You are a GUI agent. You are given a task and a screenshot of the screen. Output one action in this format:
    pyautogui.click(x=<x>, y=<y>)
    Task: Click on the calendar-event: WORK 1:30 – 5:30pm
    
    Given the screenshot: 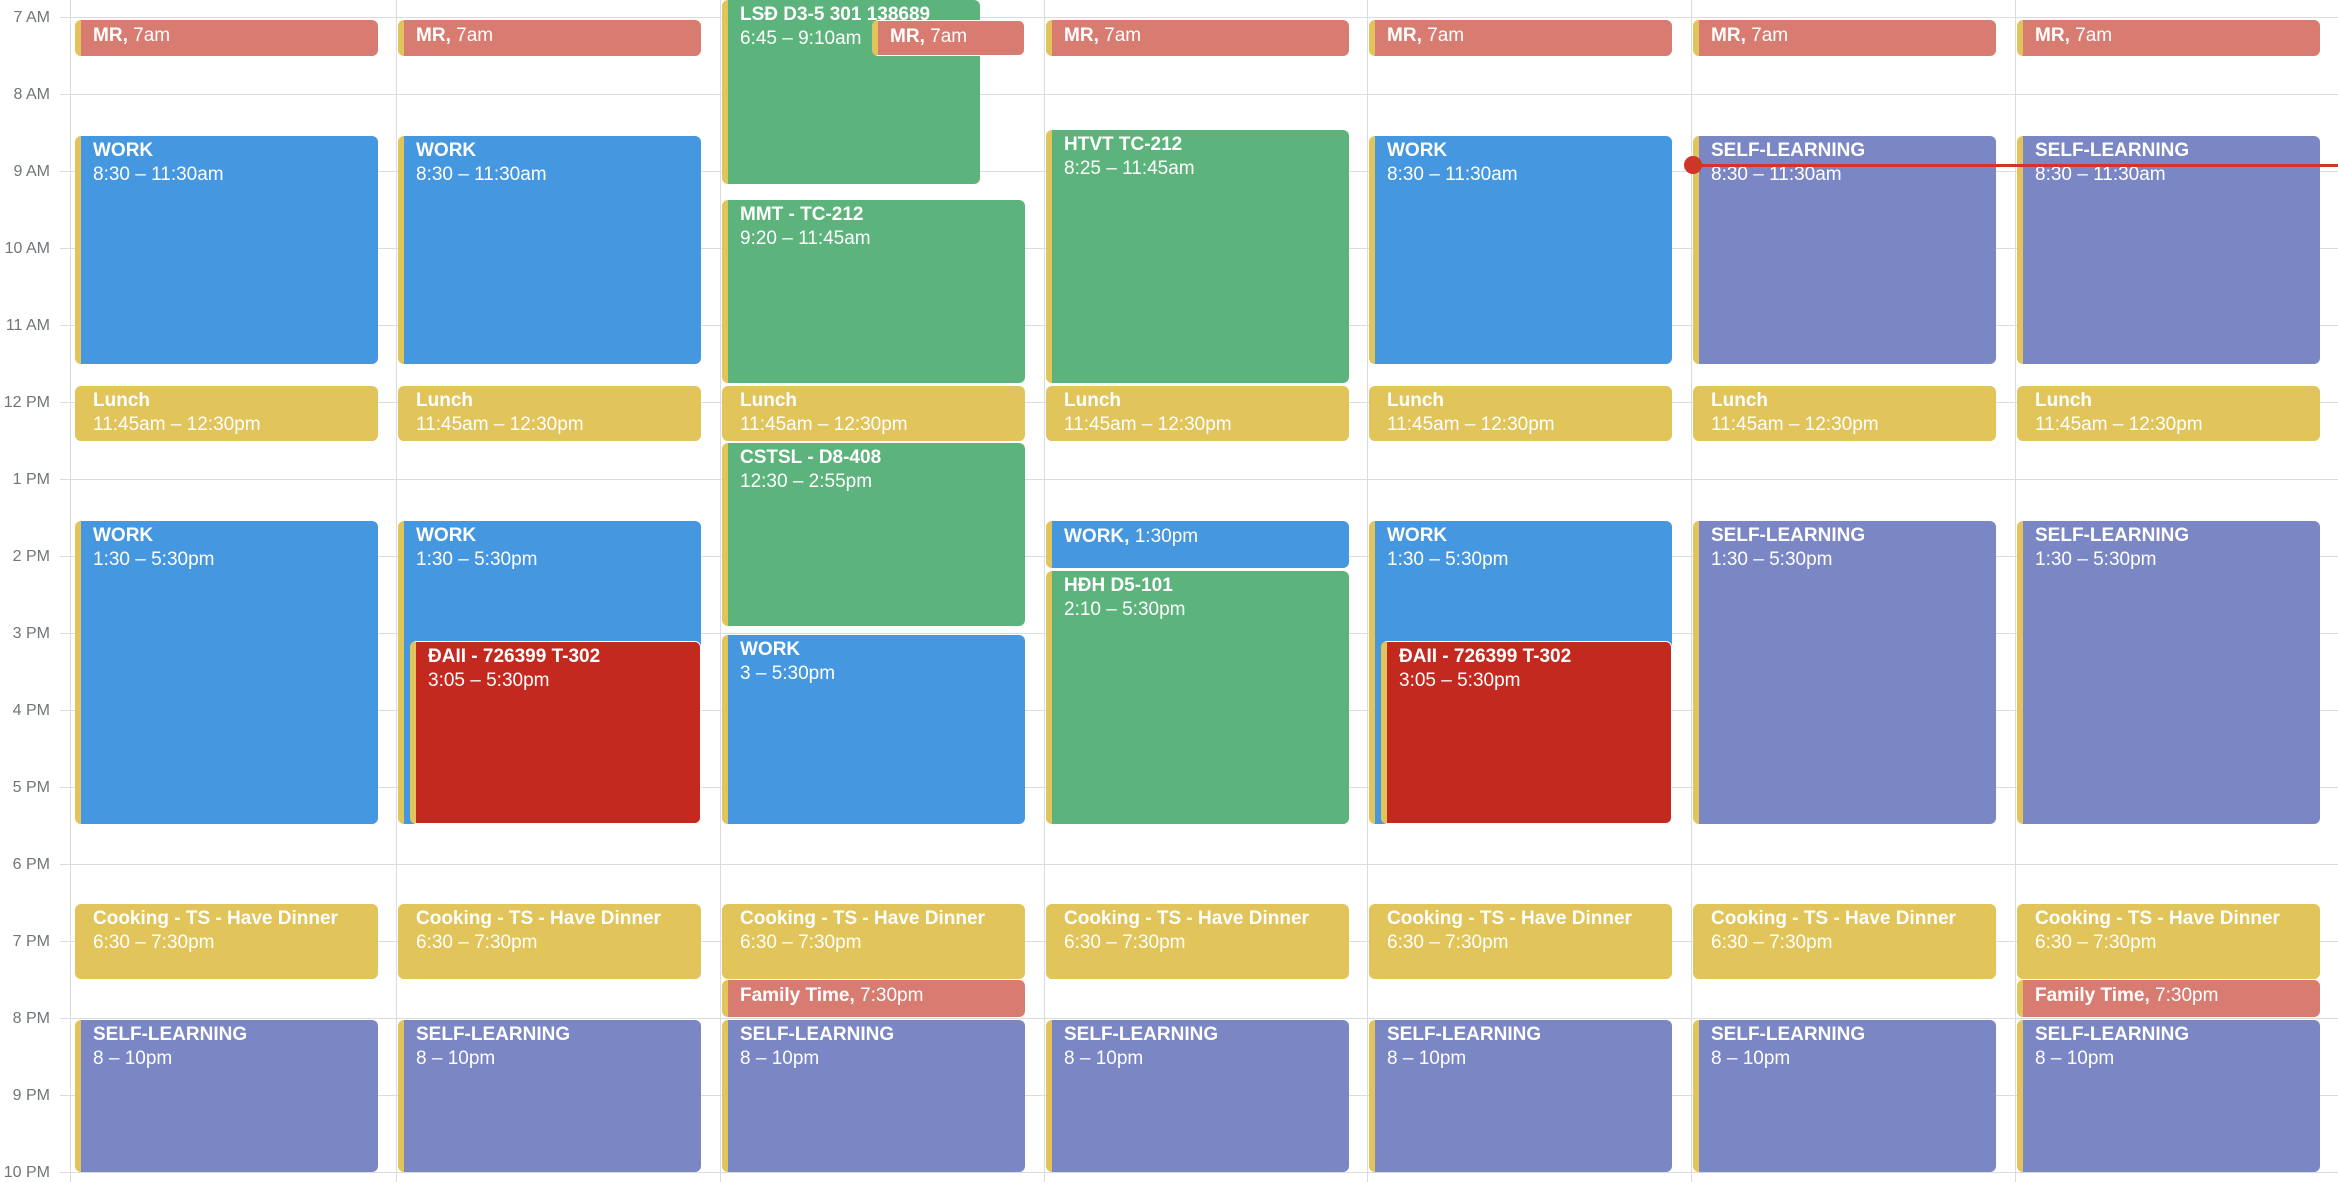 What is the action you would take?
    pyautogui.click(x=226, y=672)
    